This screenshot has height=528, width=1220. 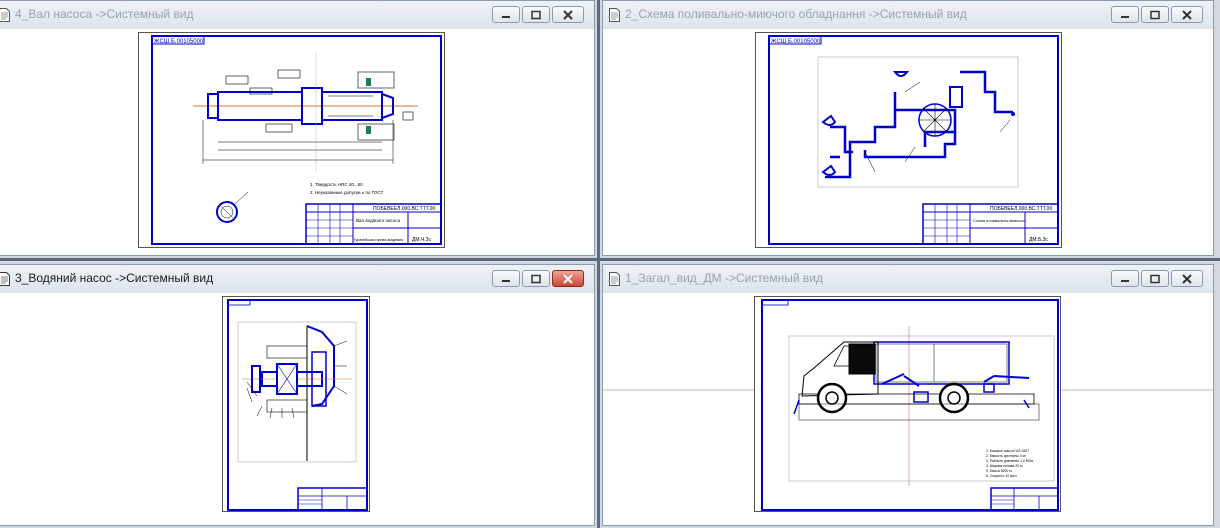 What do you see at coordinates (421, 240) in the screenshot?
I see `title-group: ДМ.Ч.3с` at bounding box center [421, 240].